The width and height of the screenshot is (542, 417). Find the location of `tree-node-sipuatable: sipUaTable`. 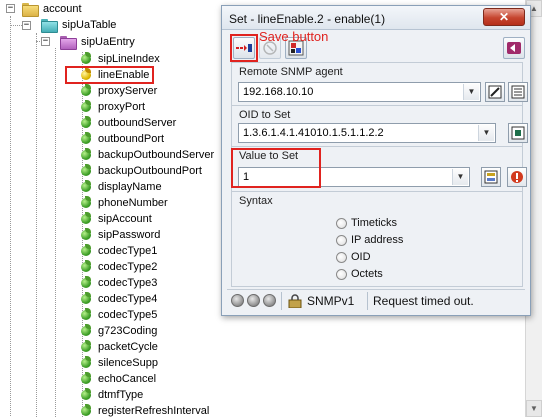

tree-node-sipuatable: sipUaTable is located at coordinates (79, 25).